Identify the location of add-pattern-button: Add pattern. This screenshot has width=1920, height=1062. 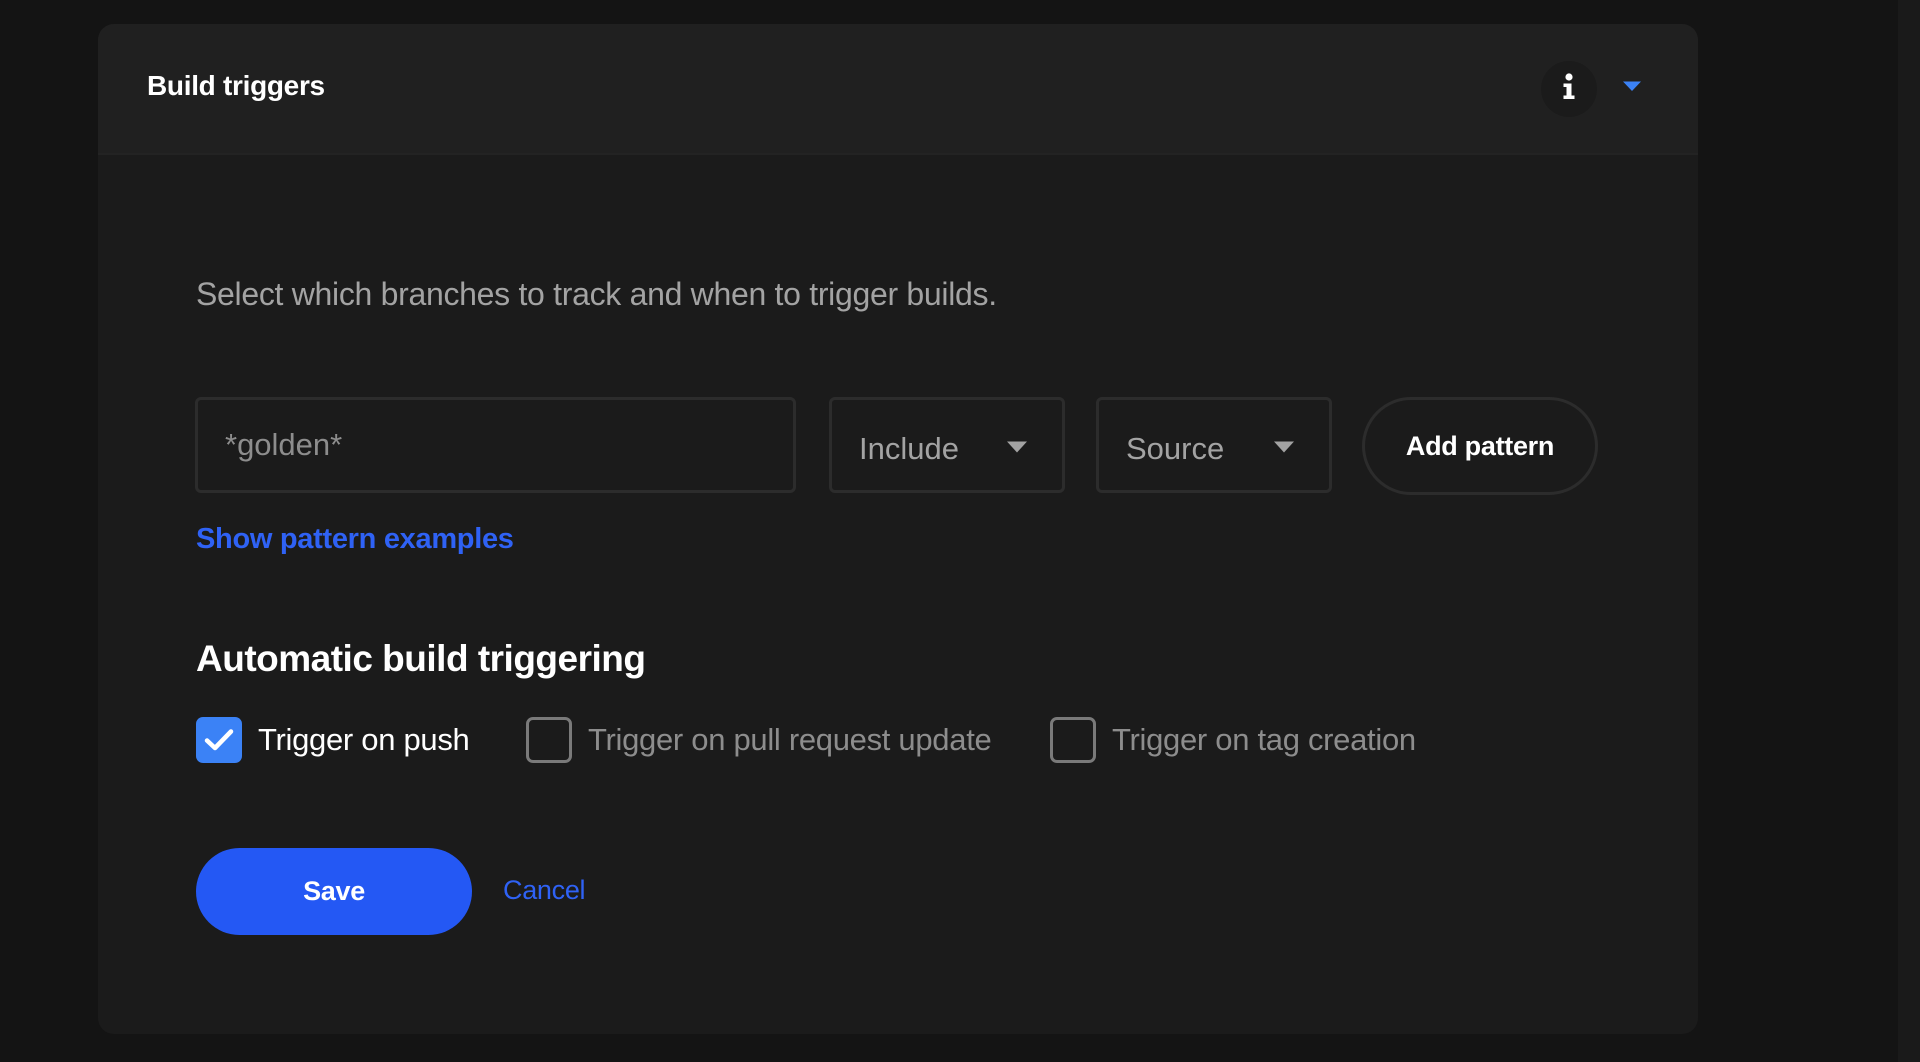
(1480, 446).